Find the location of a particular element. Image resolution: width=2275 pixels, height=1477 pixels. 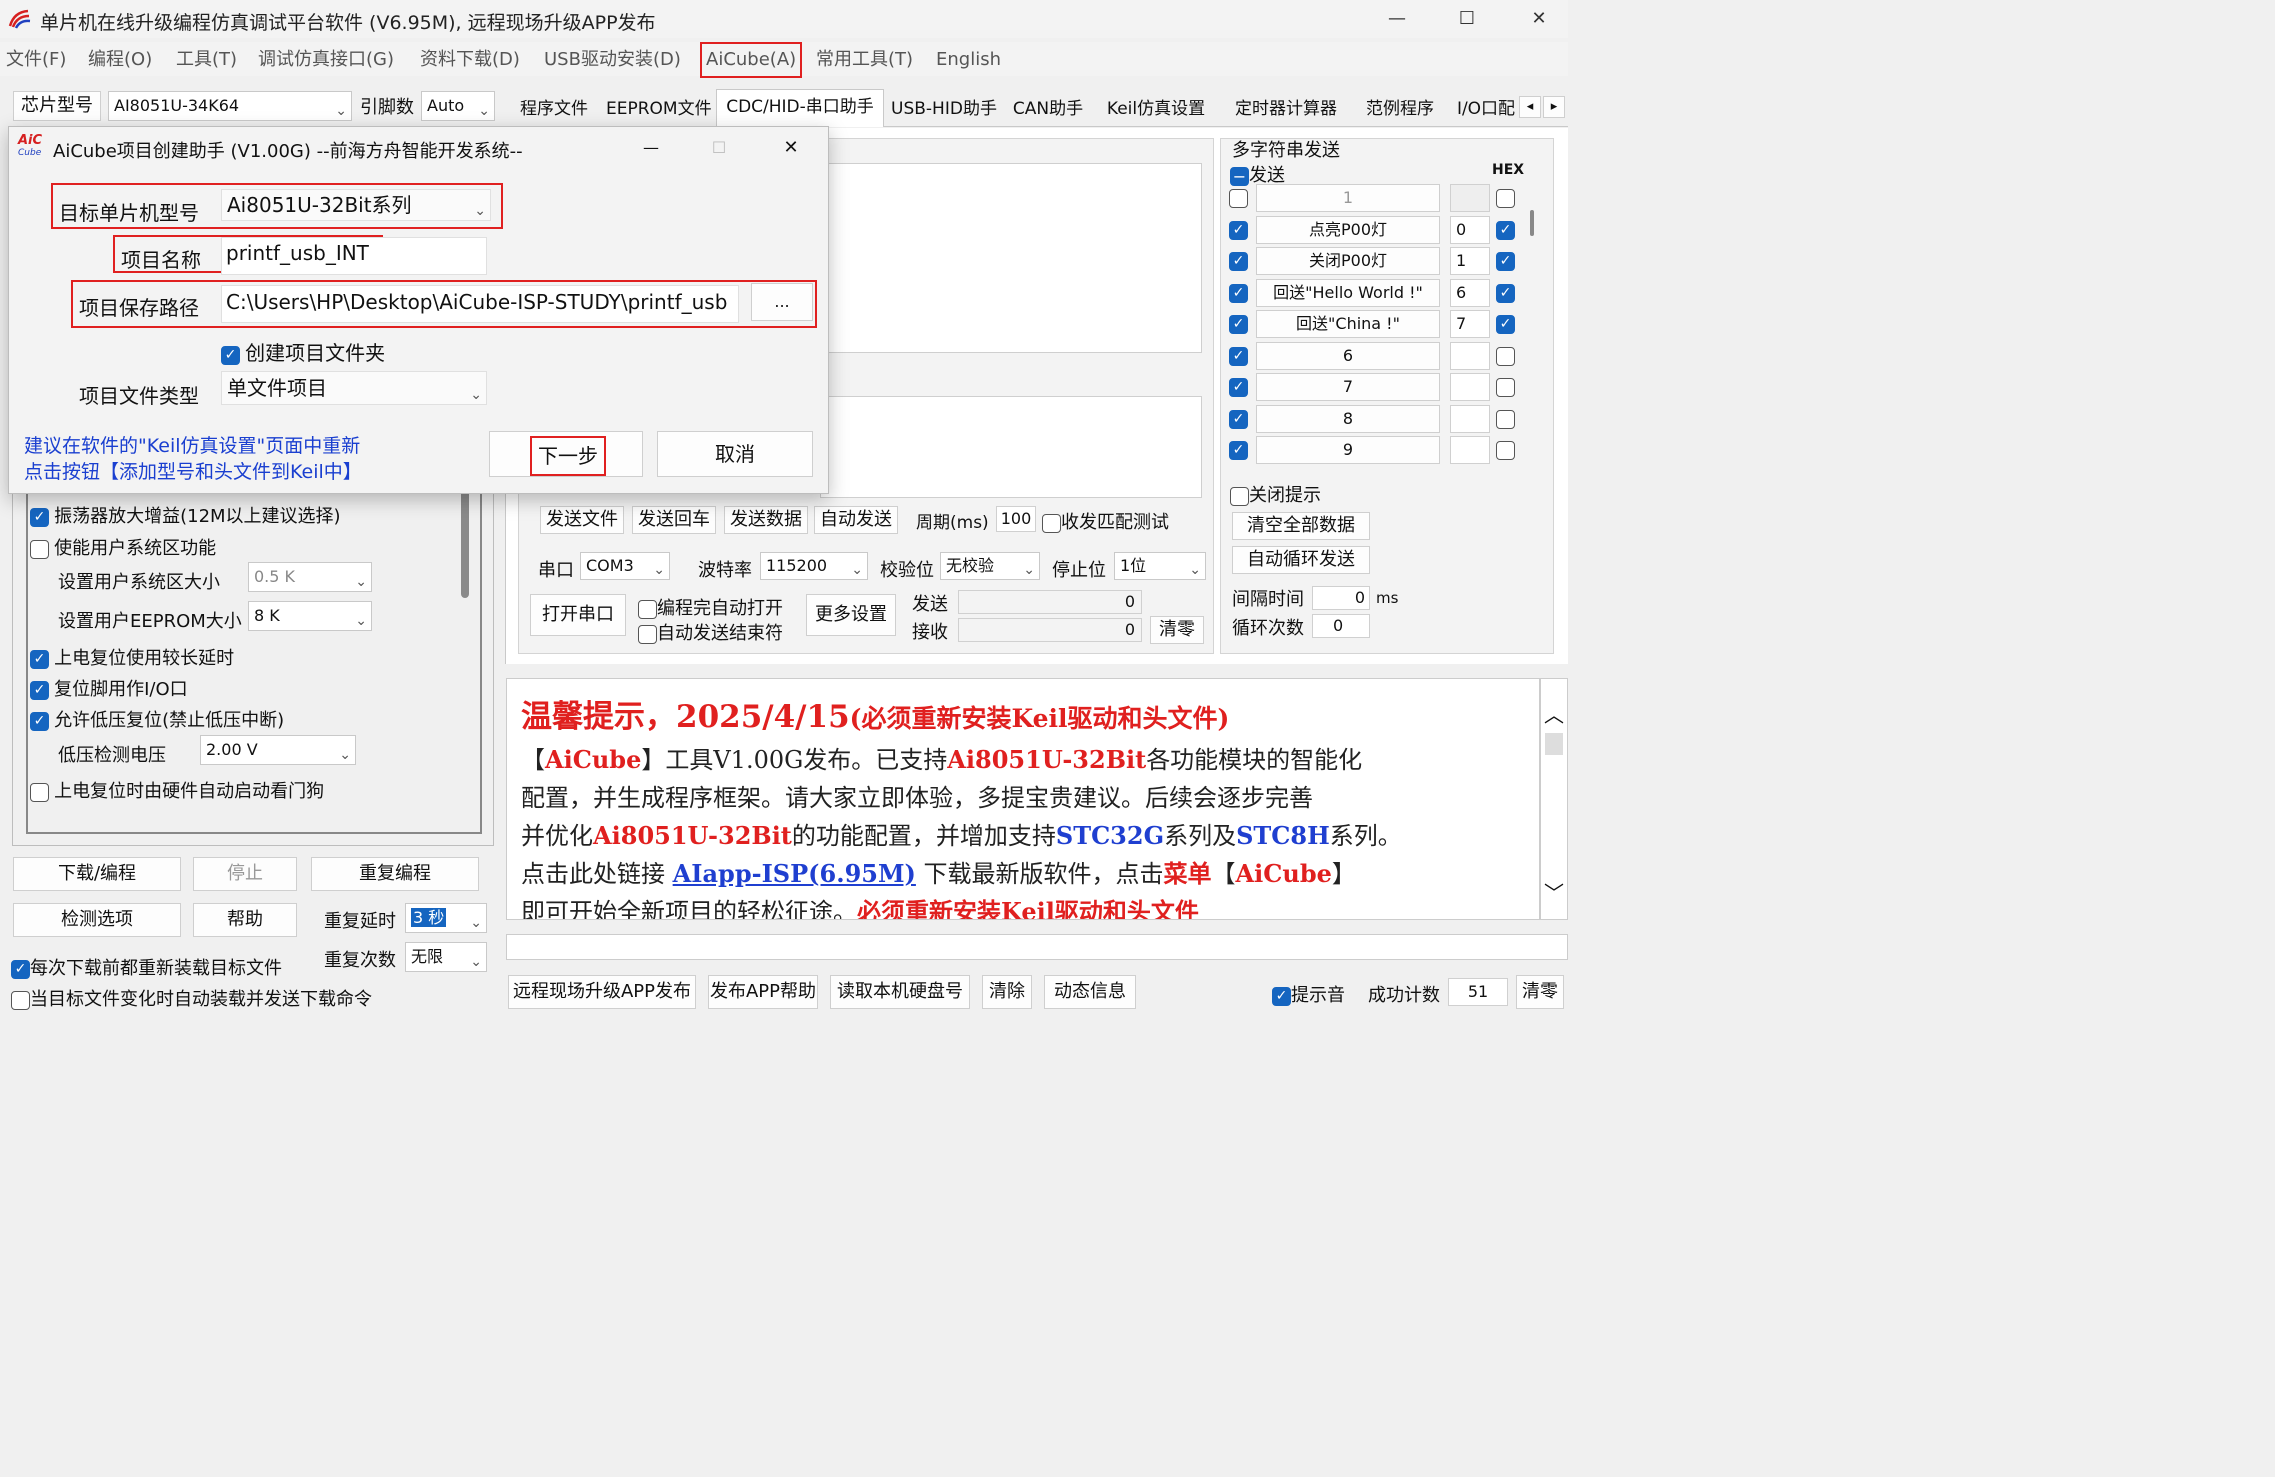

multi-row-send-button: 9 is located at coordinates (1348, 450).